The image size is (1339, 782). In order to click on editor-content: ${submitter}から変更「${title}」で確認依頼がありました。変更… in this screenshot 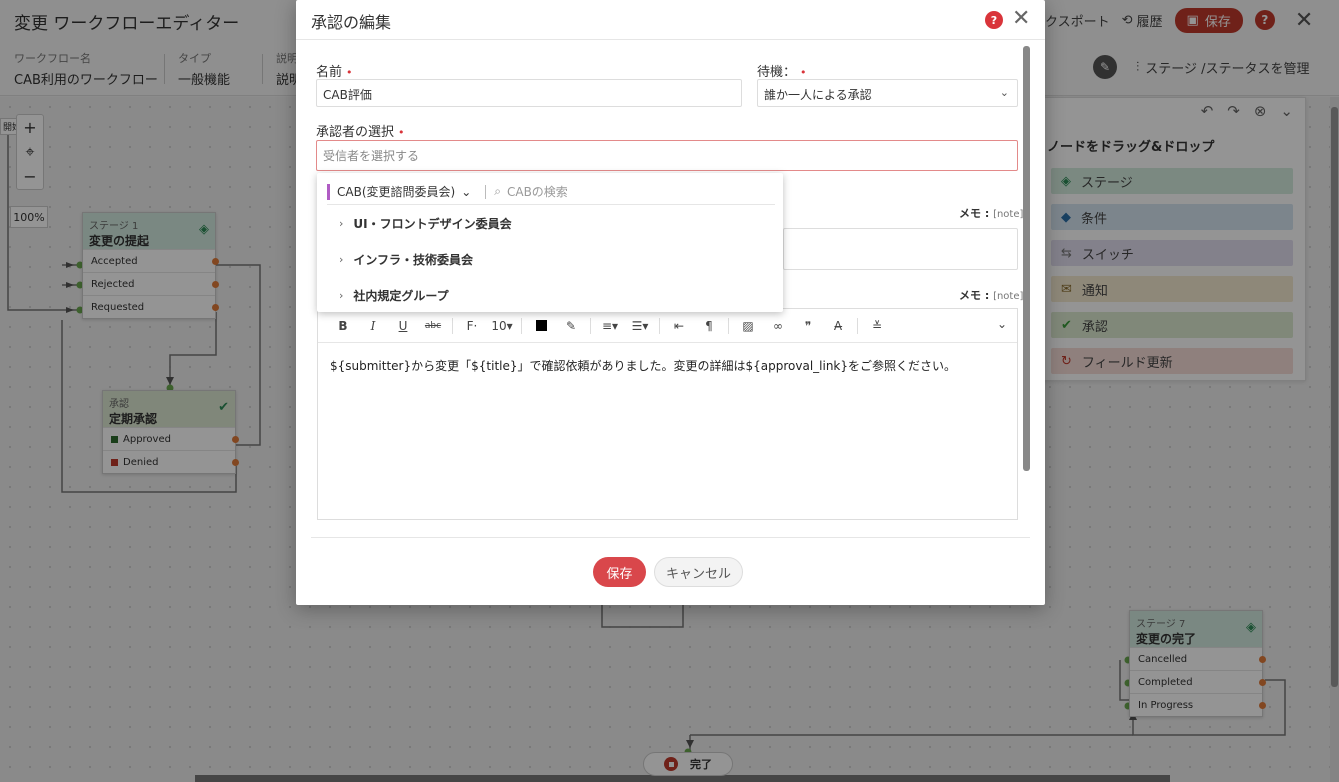, I will do `click(667, 365)`.